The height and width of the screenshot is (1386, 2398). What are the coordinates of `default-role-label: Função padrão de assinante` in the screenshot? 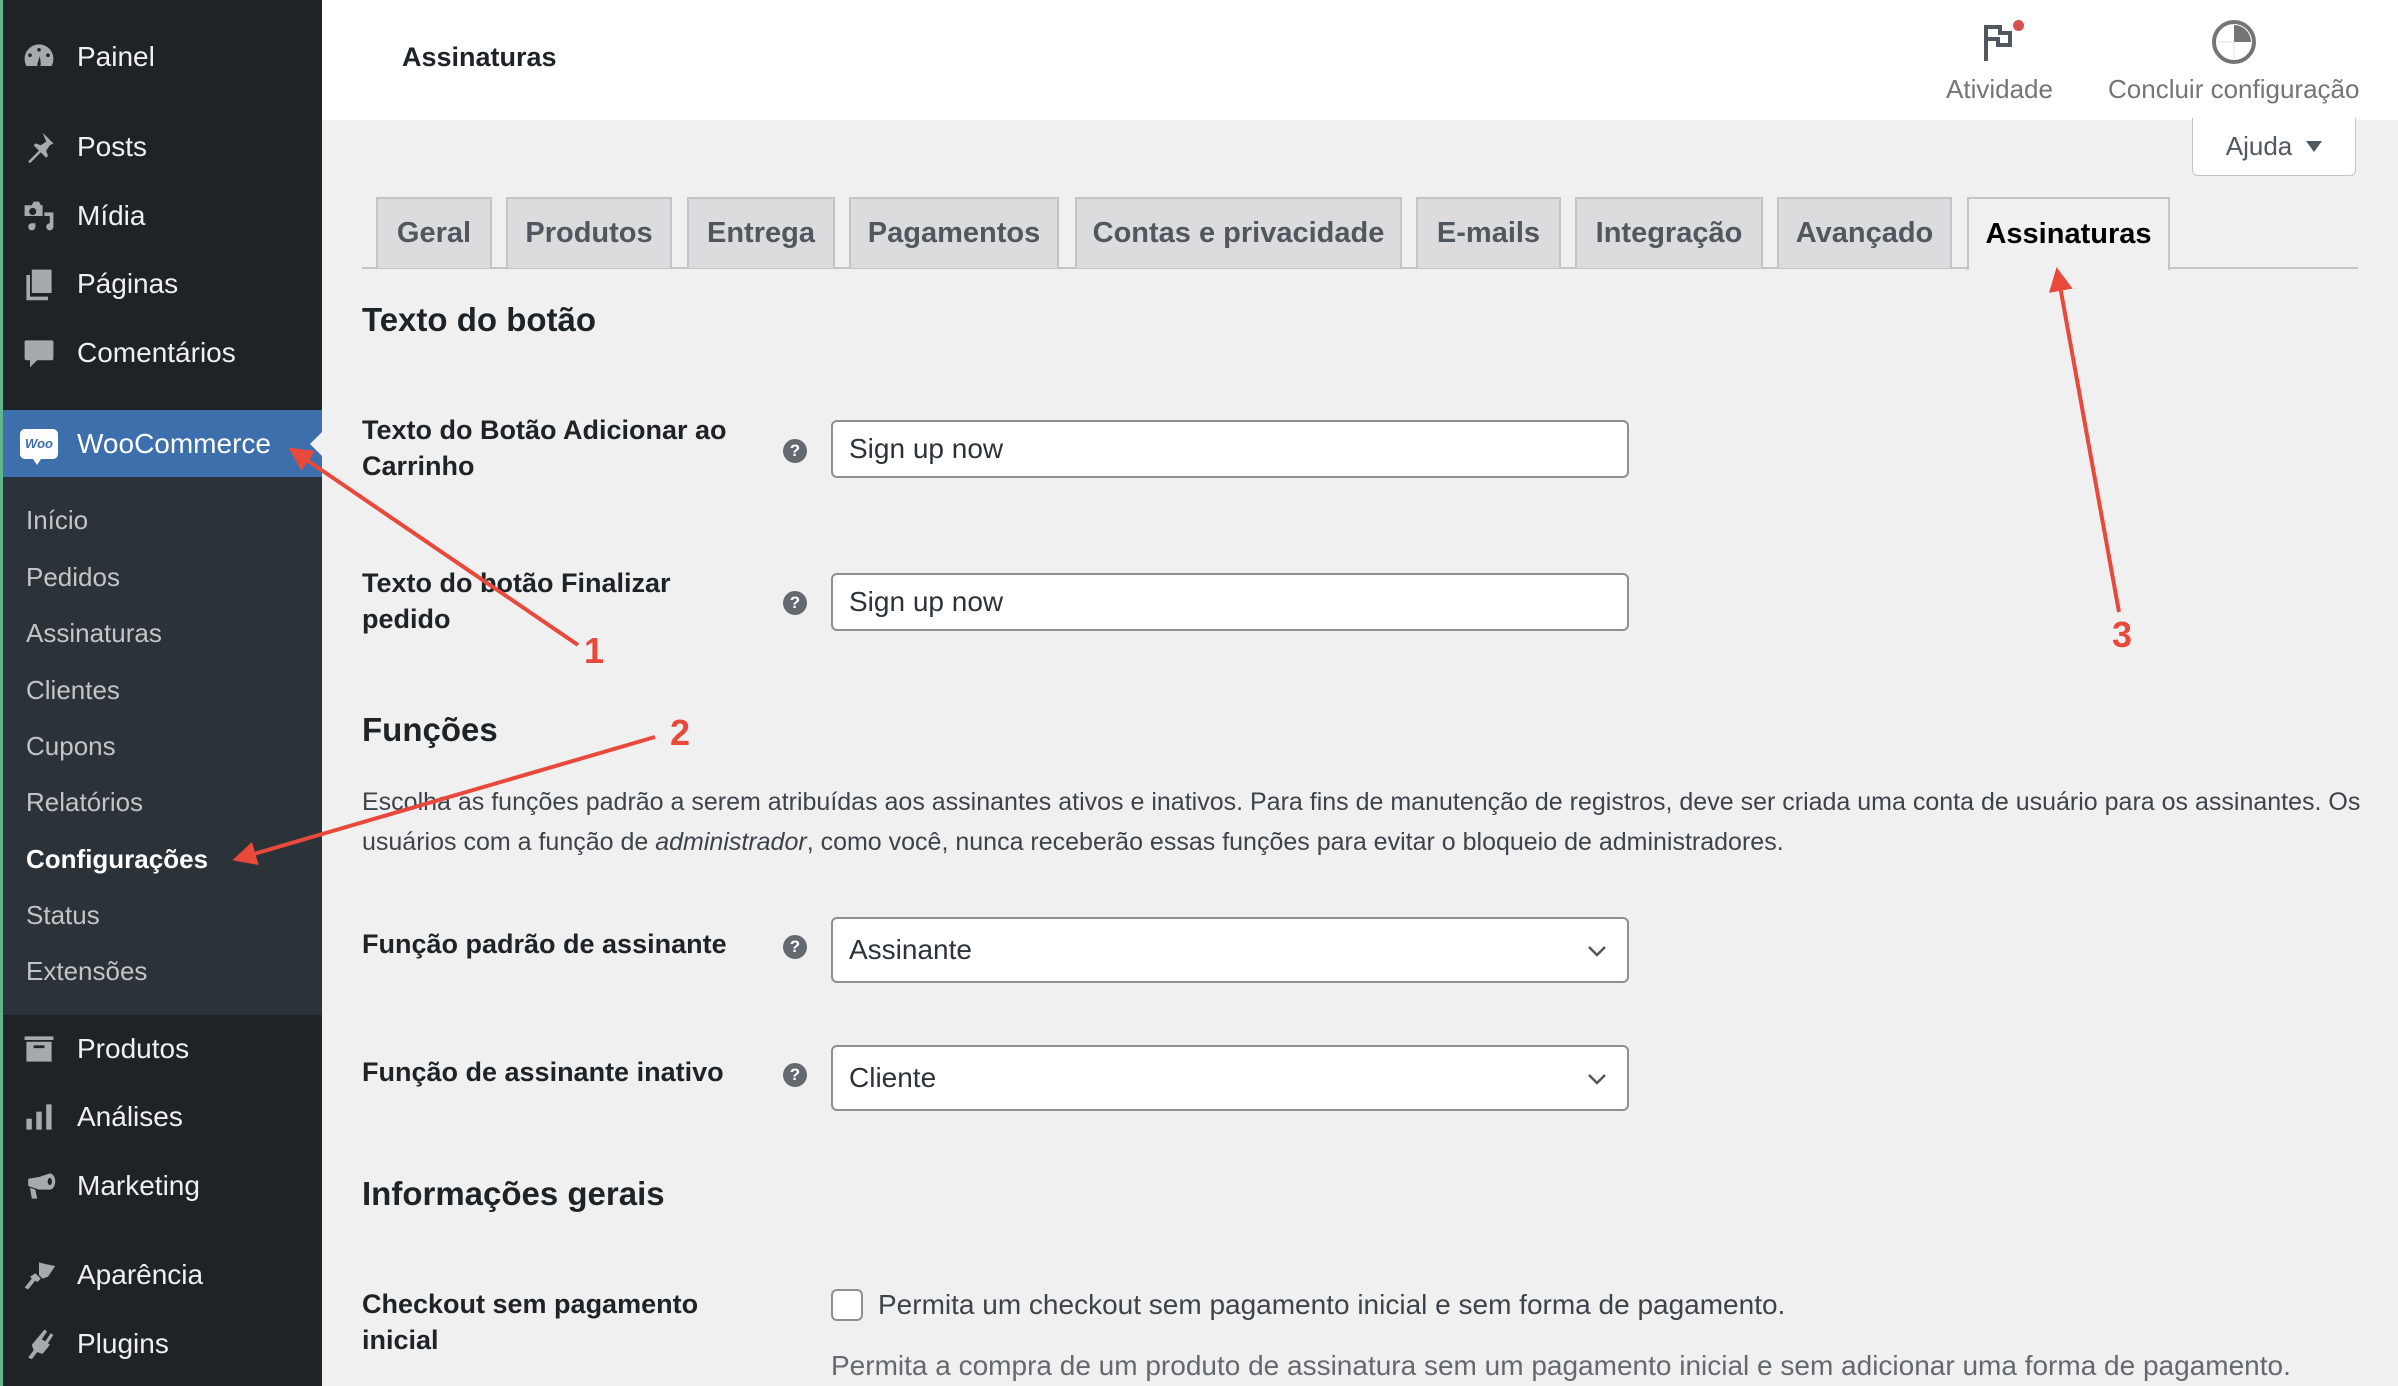 It's located at (544, 944).